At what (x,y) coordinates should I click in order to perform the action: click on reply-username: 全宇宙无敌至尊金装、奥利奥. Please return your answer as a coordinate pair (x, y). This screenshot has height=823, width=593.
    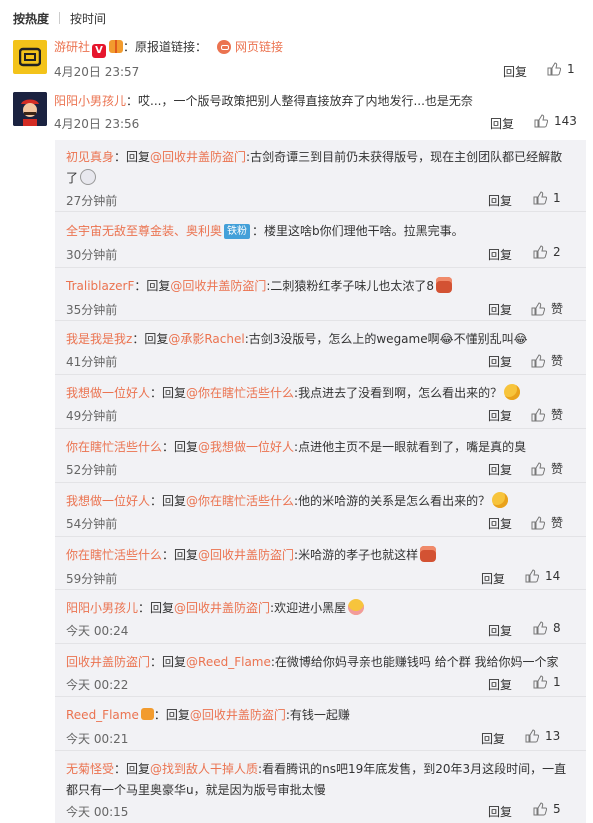
    Looking at the image, I should click on (144, 231).